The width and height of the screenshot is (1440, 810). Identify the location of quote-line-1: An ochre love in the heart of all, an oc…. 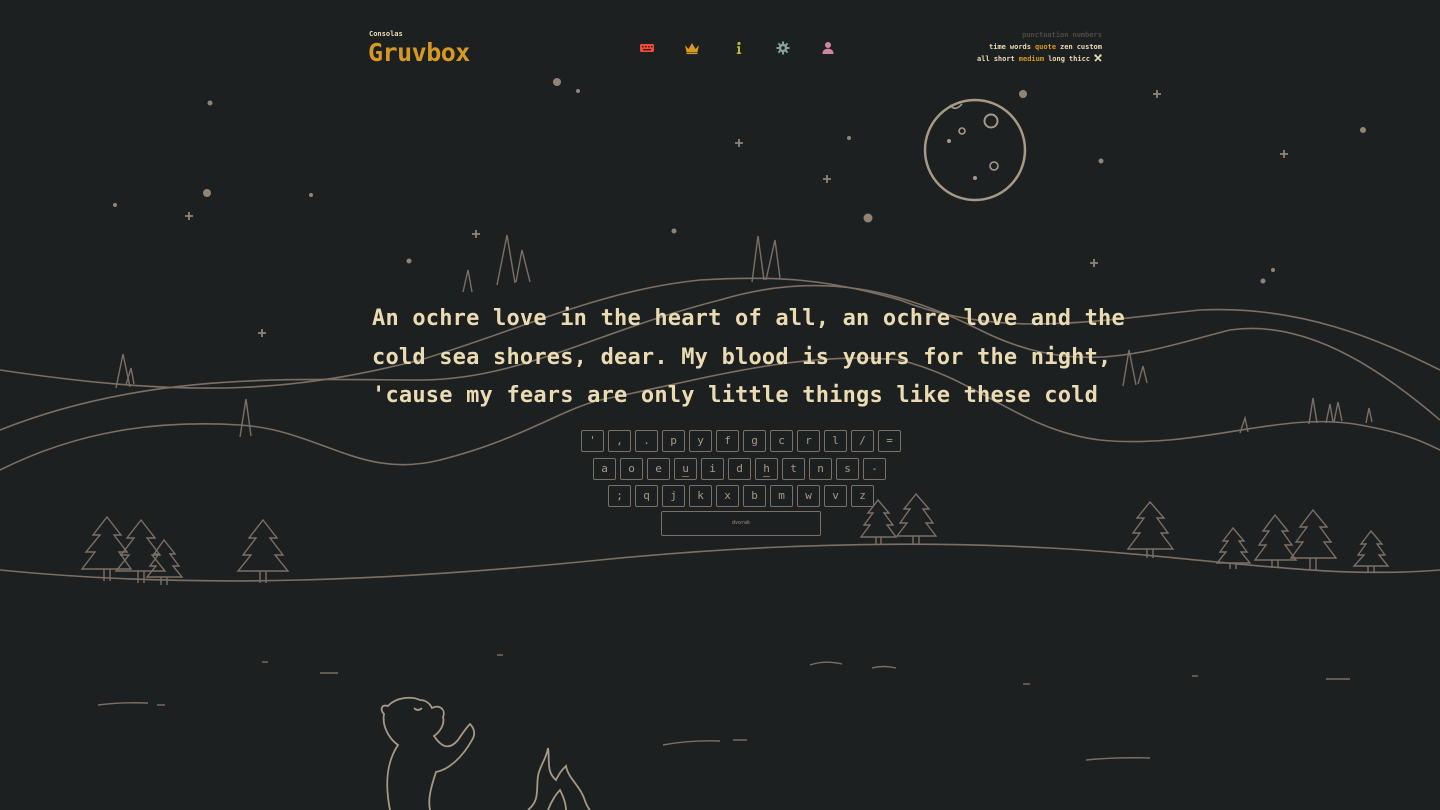
(748, 318).